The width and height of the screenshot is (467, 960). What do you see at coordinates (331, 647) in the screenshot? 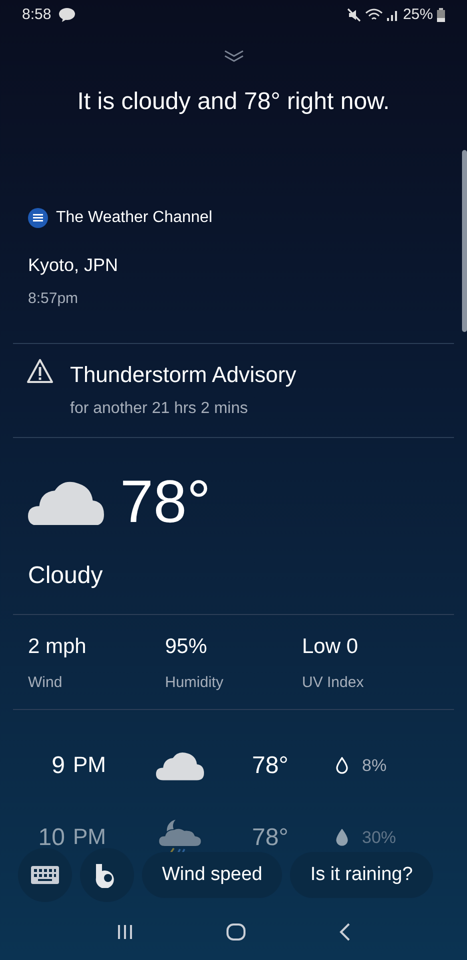
I see `stat-value: Low 0` at bounding box center [331, 647].